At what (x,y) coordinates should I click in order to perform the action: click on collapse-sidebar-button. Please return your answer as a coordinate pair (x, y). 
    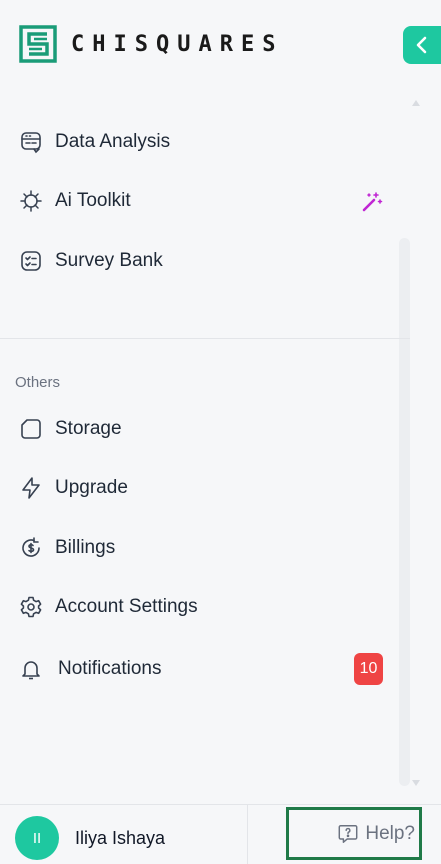
    Looking at the image, I should click on (422, 45).